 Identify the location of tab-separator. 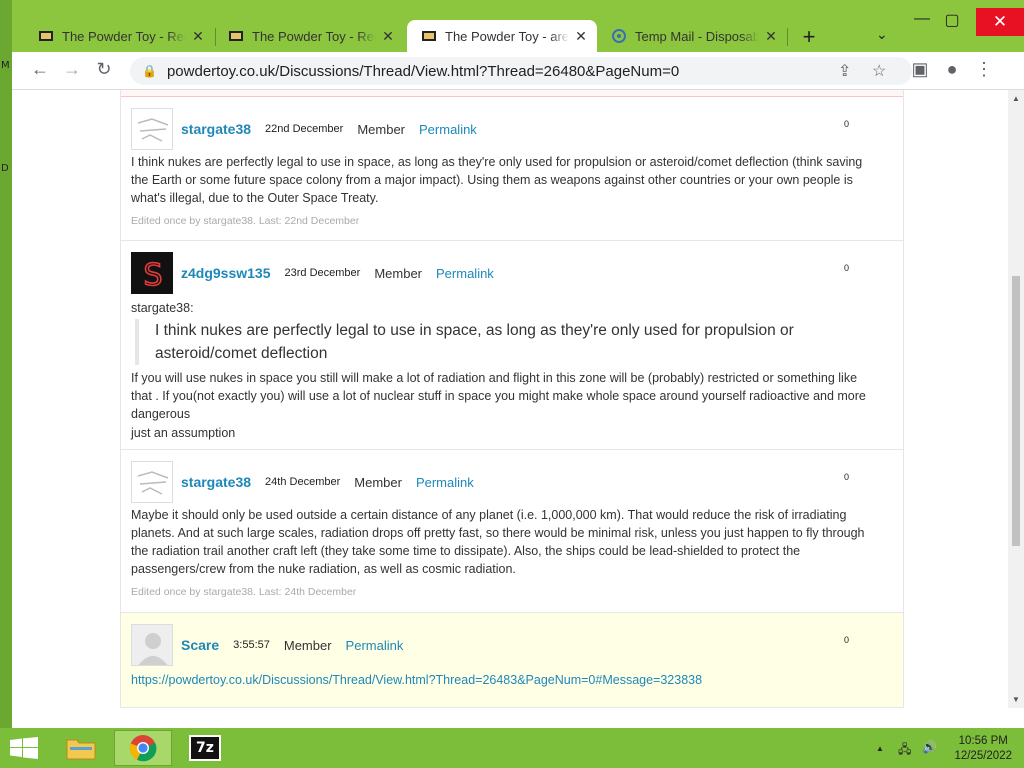
(787, 37).